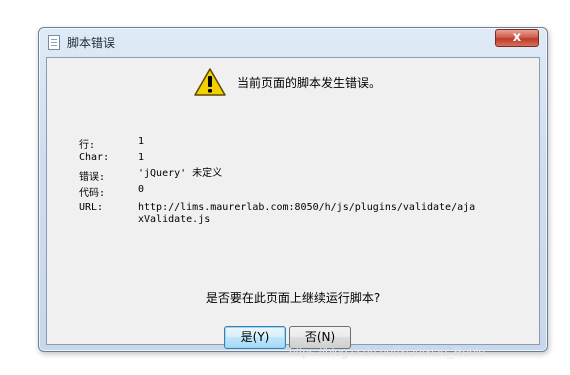 The width and height of the screenshot is (570, 375). What do you see at coordinates (387, 352) in the screenshot?
I see `watermark-text: https://blog.csdn.net/xiao/xiao_Rehle` at bounding box center [387, 352].